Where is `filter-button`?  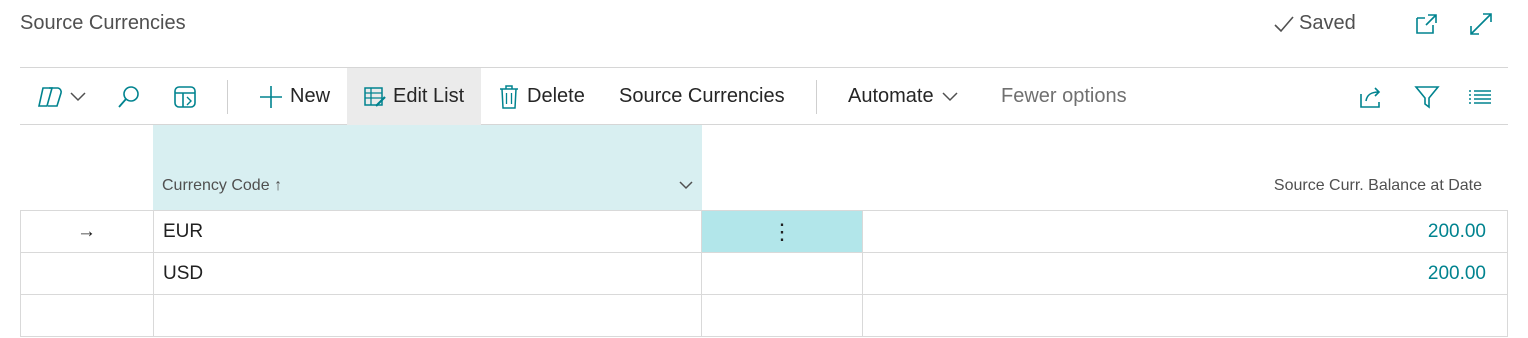 filter-button is located at coordinates (1428, 96).